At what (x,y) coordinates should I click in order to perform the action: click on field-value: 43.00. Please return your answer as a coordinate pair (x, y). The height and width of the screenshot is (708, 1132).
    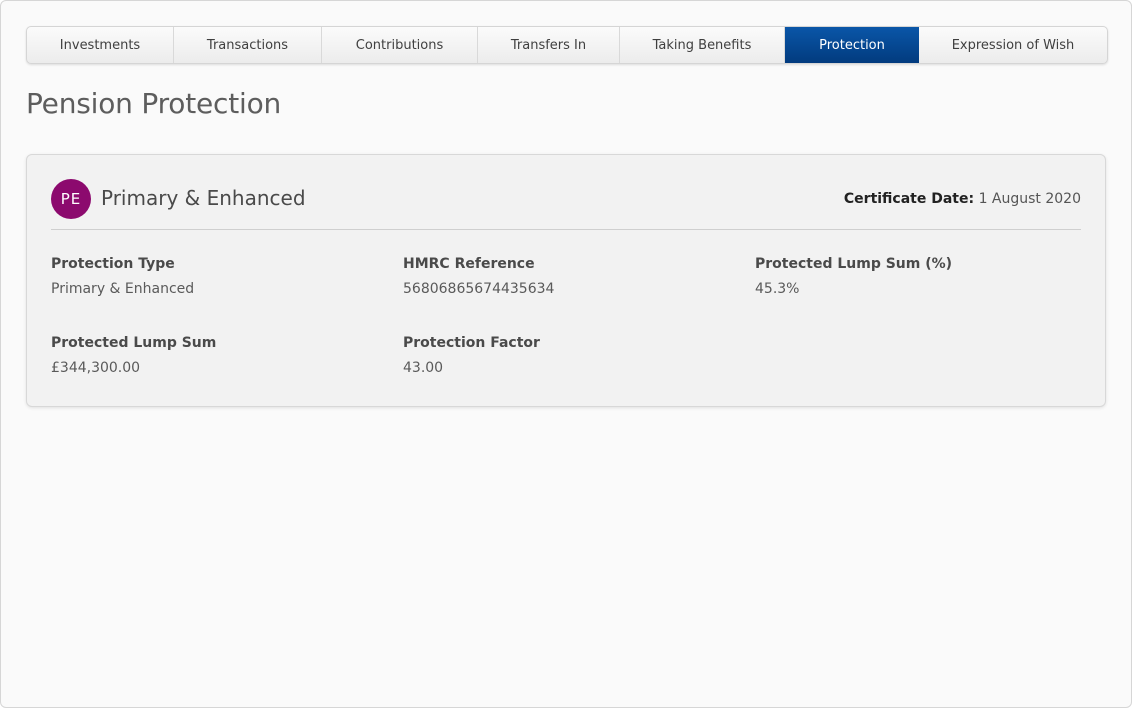
    Looking at the image, I should click on (423, 368).